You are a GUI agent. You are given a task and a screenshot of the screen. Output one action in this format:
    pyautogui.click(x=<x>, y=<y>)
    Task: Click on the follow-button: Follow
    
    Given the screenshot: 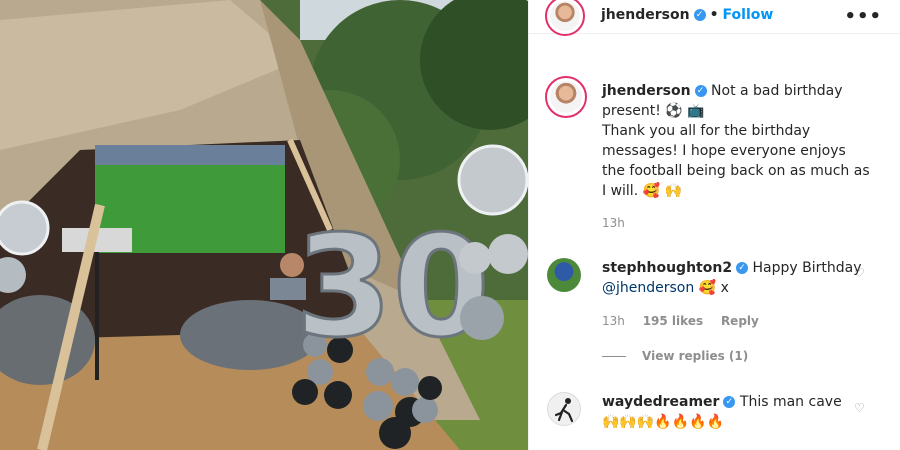 What is the action you would take?
    pyautogui.click(x=748, y=15)
    